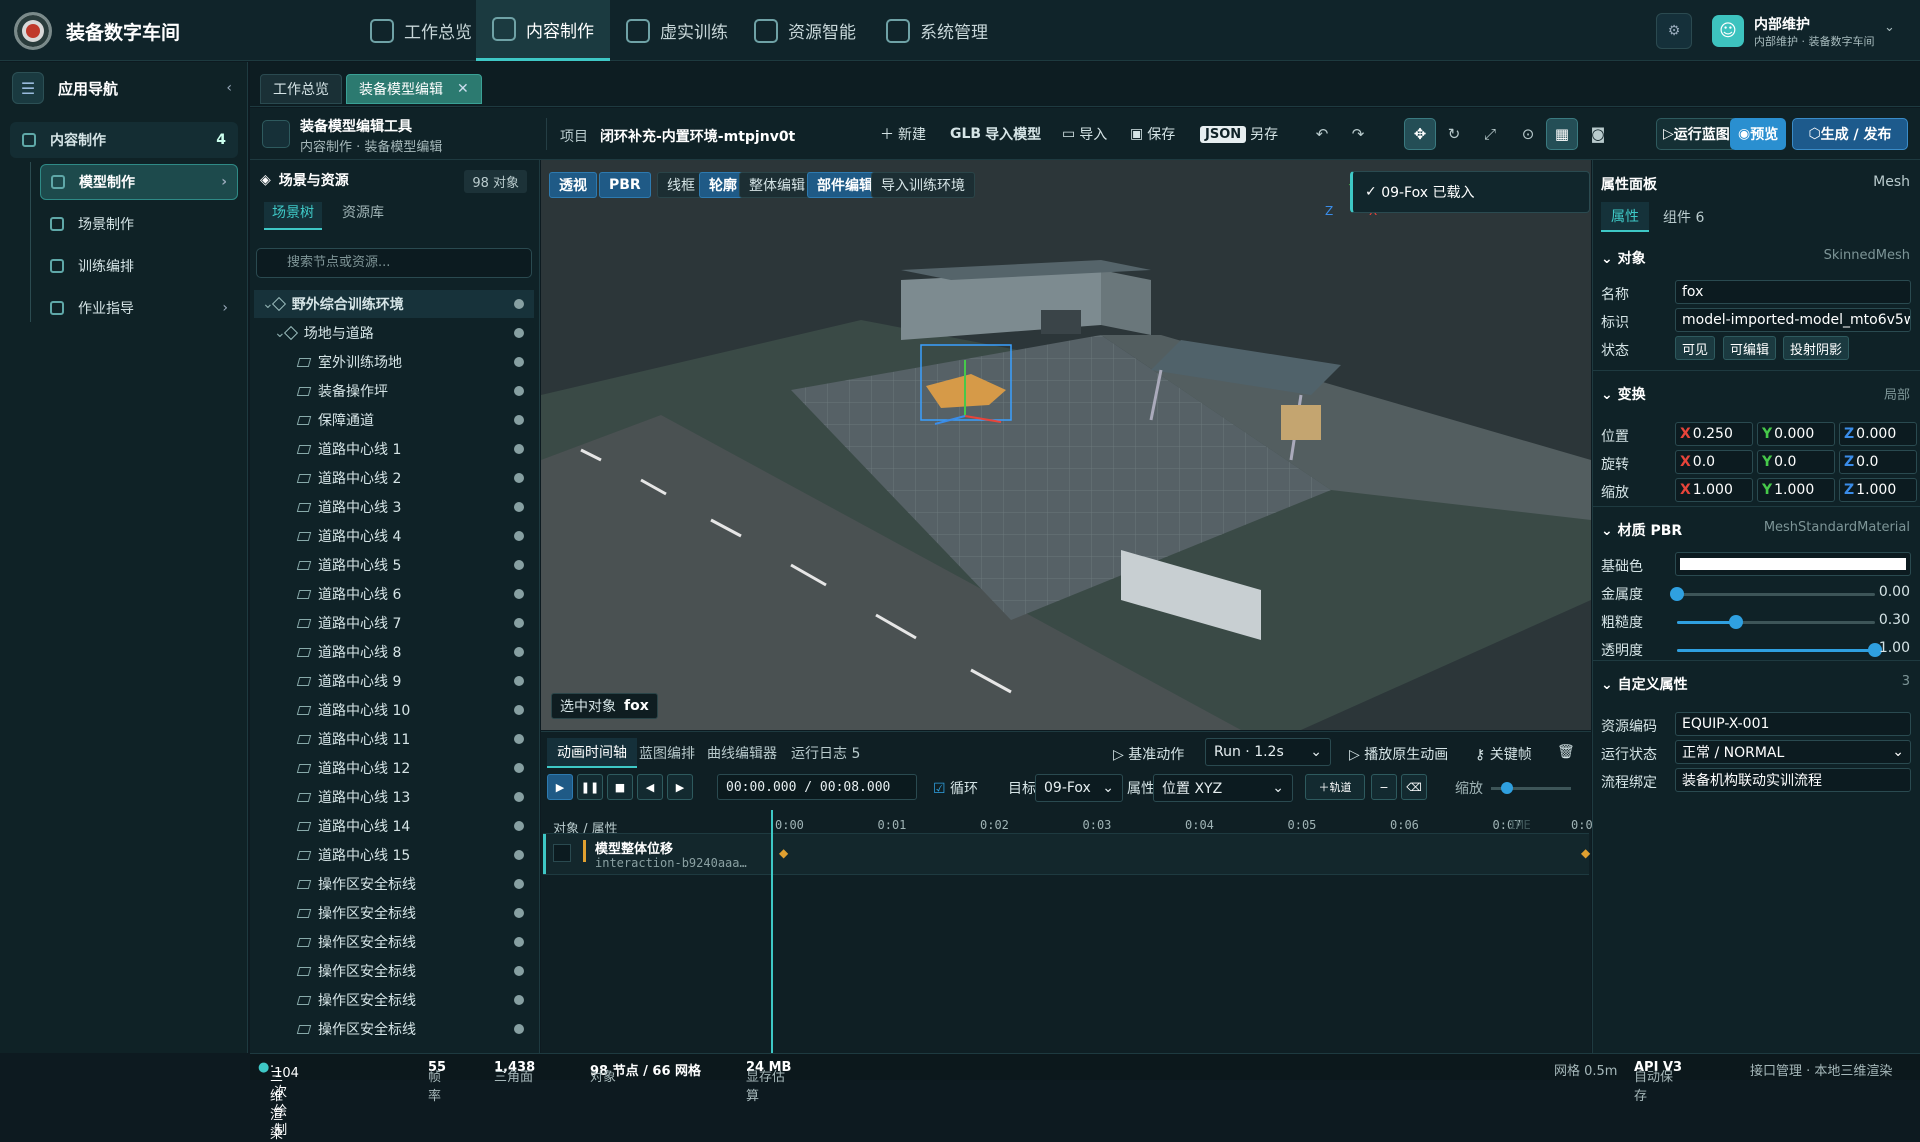 The width and height of the screenshot is (1920, 1142). What do you see at coordinates (293, 216) in the screenshot?
I see `tab-scene-tree: 场景树` at bounding box center [293, 216].